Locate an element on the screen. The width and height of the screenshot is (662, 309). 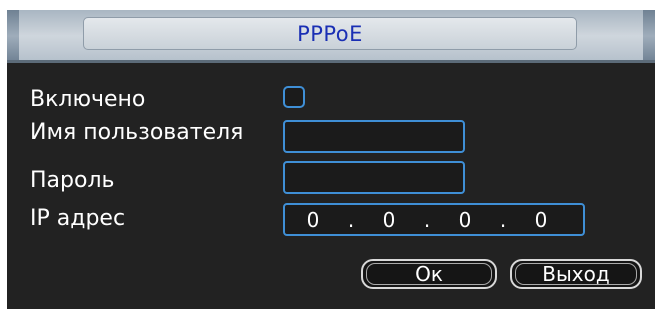
username-value is located at coordinates (288, 132).